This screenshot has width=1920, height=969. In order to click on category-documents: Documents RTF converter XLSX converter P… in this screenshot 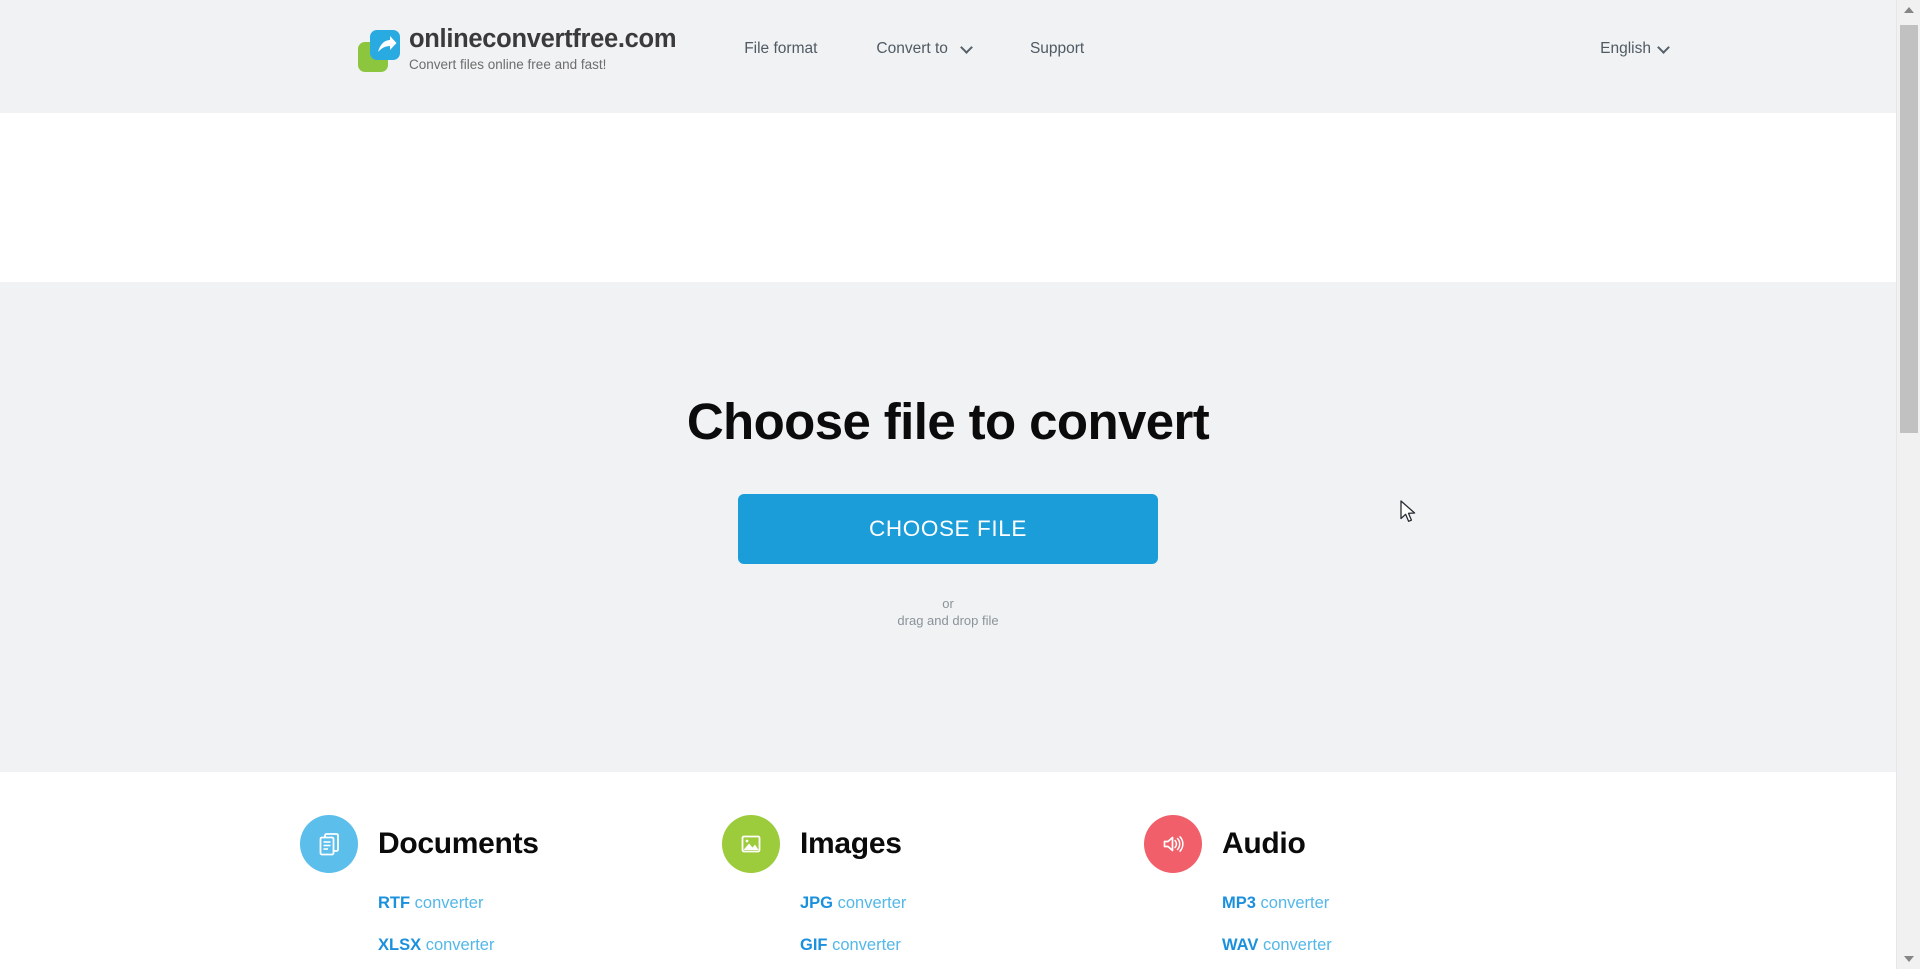, I will do `click(511, 891)`.